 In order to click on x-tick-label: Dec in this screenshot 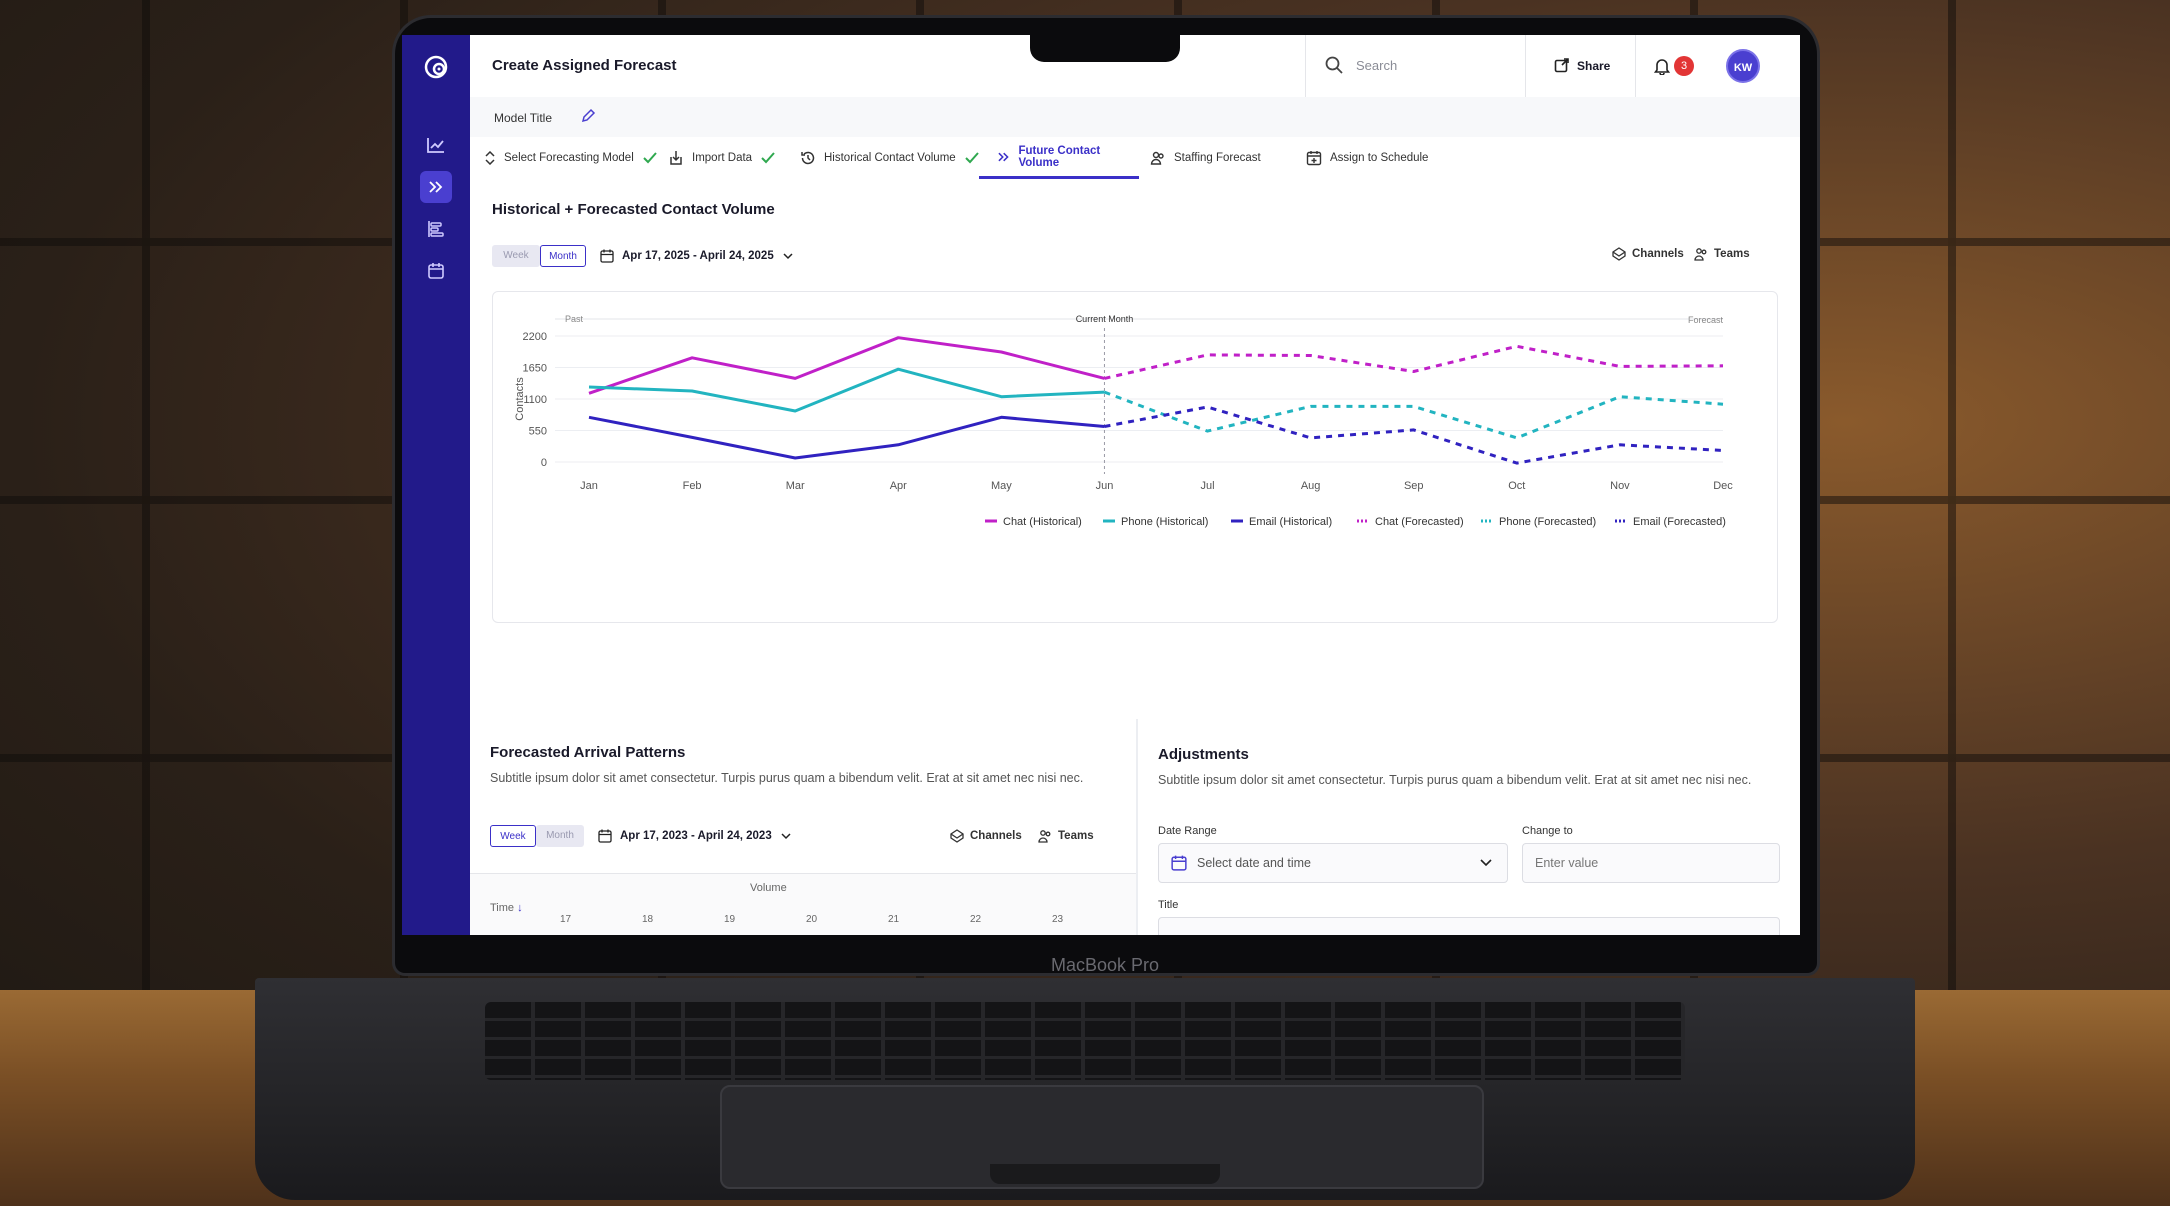, I will do `click(1723, 486)`.